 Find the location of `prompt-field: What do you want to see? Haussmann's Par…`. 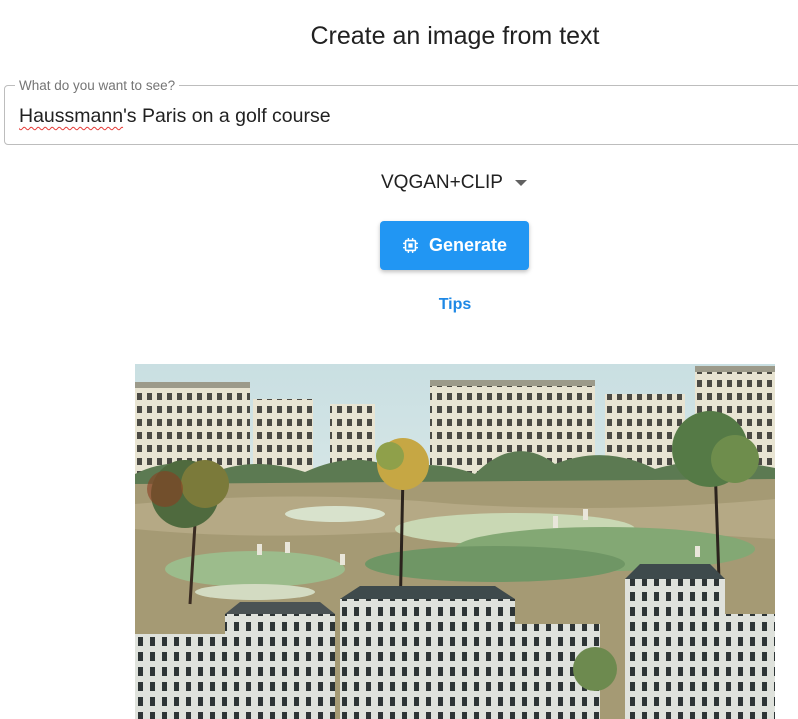

prompt-field: What do you want to see? Haussmann's Par… is located at coordinates (401, 111).